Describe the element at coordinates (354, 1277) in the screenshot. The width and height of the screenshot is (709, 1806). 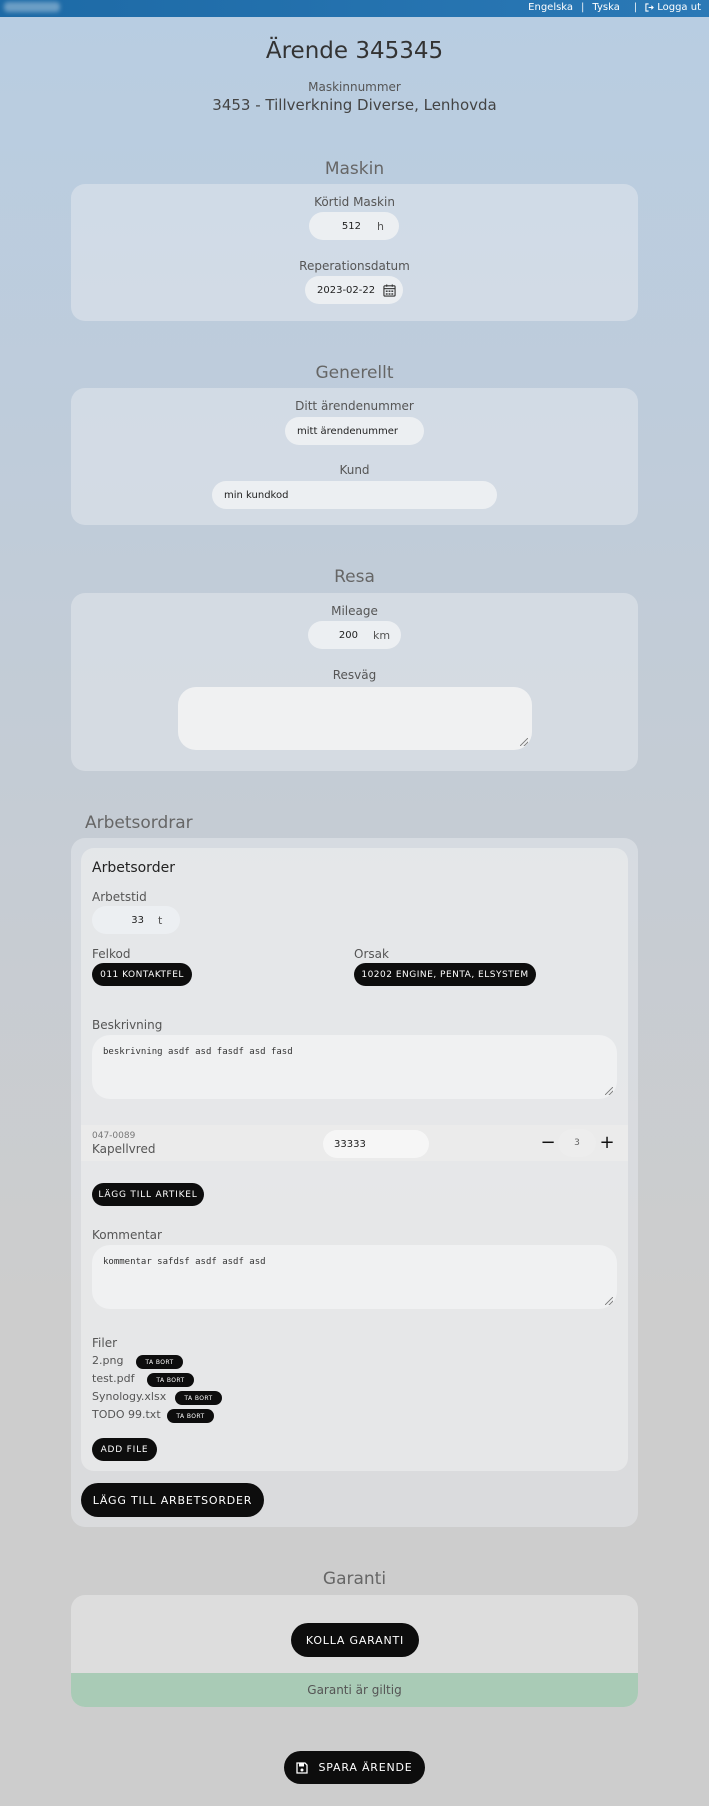
I see `comment-textarea: kommentar safdsf asdf asdf asd` at that location.